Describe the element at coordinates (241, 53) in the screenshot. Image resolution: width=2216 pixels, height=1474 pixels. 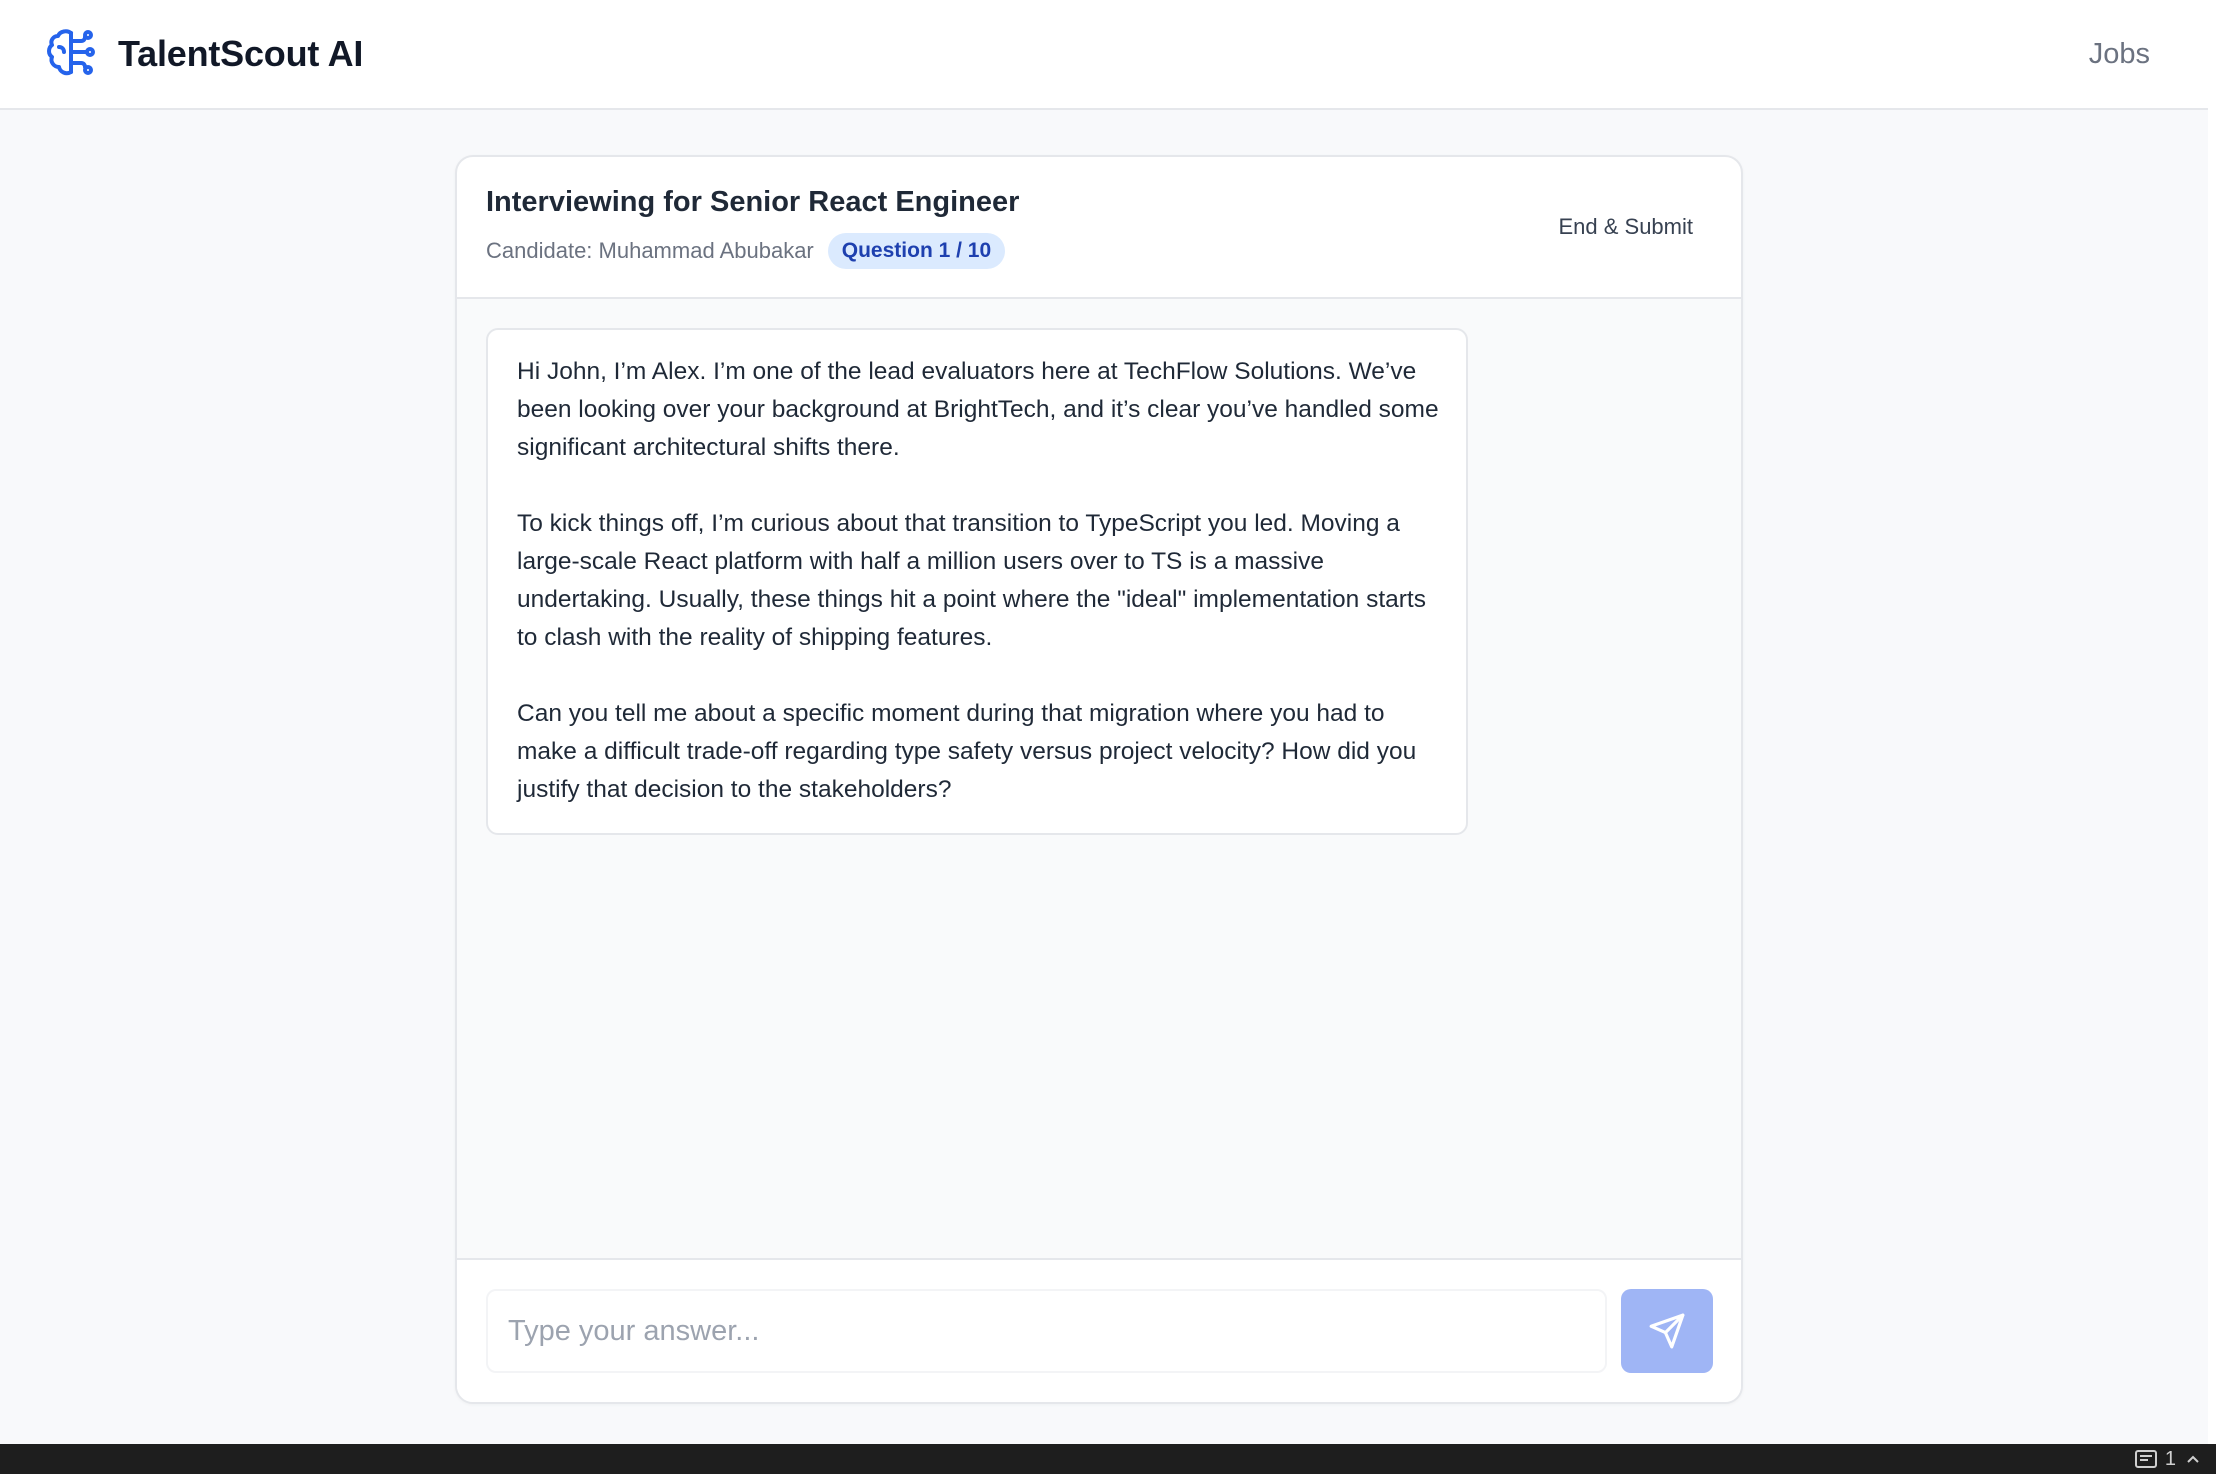
I see `brand-name: TalentScout AI` at that location.